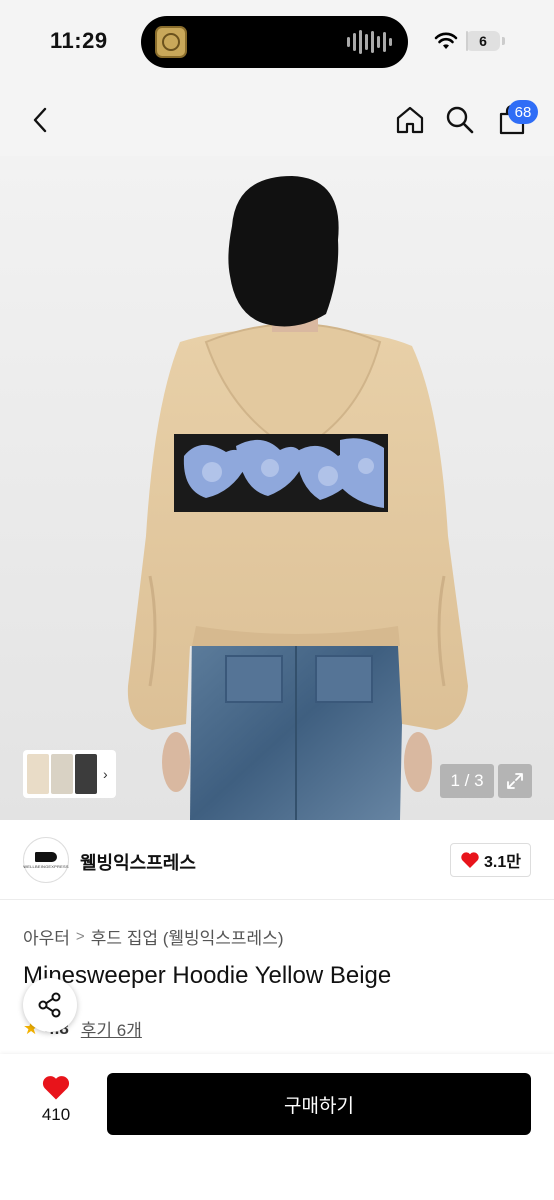 The image size is (554, 1200). I want to click on thumbnail-front, so click(38, 774).